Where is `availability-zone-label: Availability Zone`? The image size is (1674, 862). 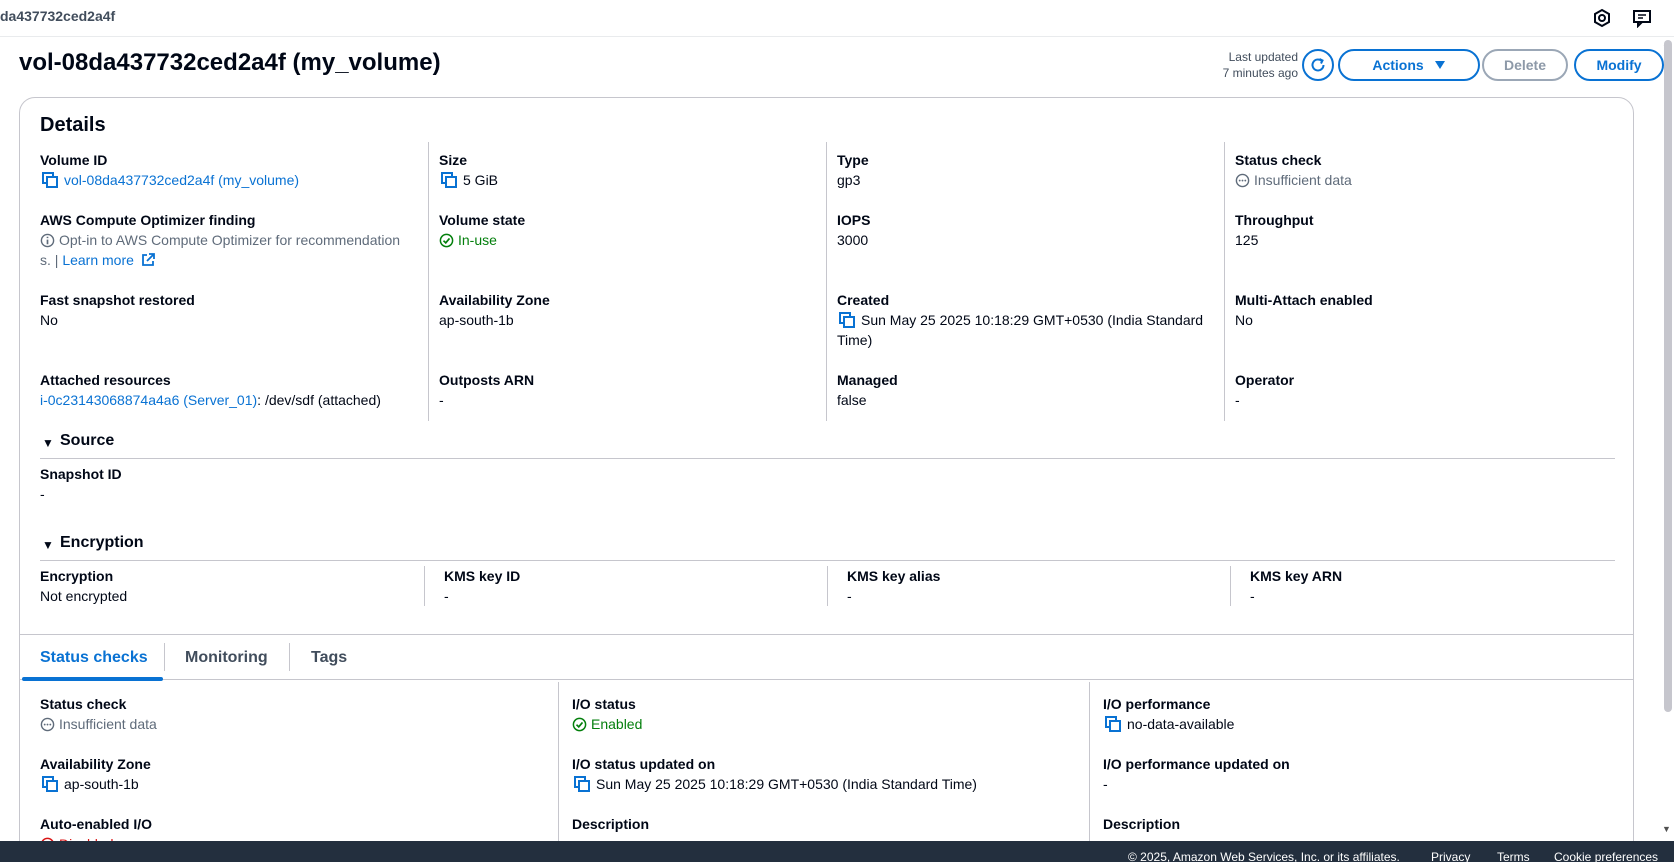
availability-zone-label: Availability Zone is located at coordinates (494, 300).